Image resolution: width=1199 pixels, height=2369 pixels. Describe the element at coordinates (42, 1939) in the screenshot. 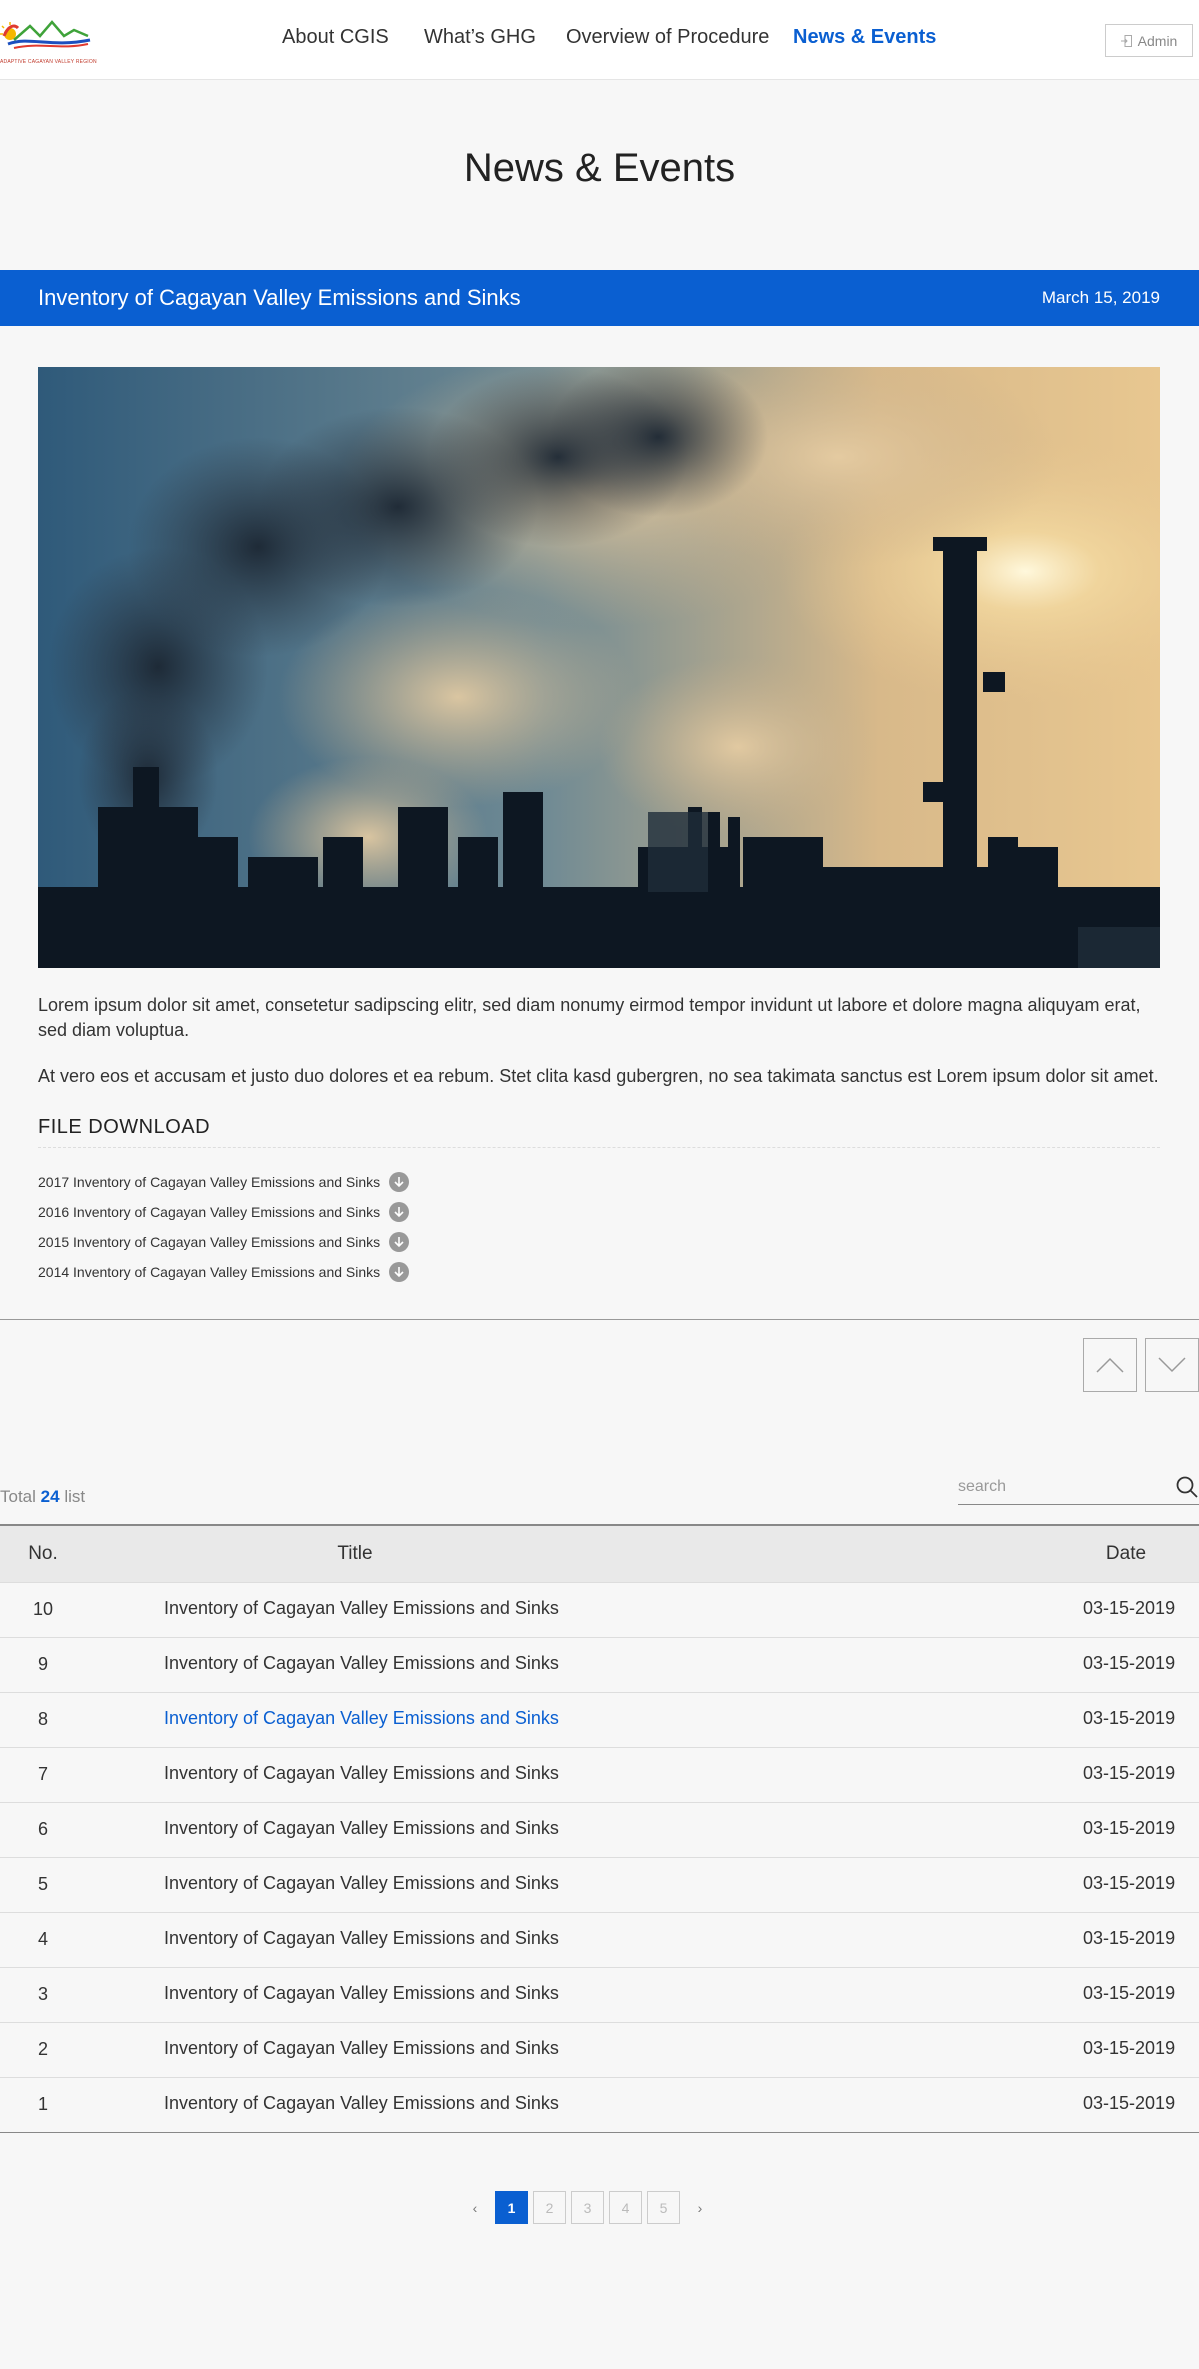

I see `row-no: 4` at that location.